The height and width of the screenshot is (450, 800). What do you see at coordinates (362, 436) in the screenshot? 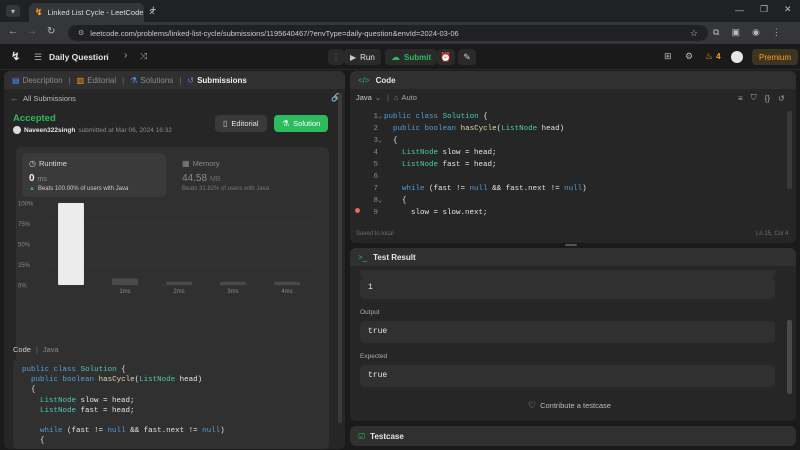
I see `checkbox-icon: ☑` at bounding box center [362, 436].